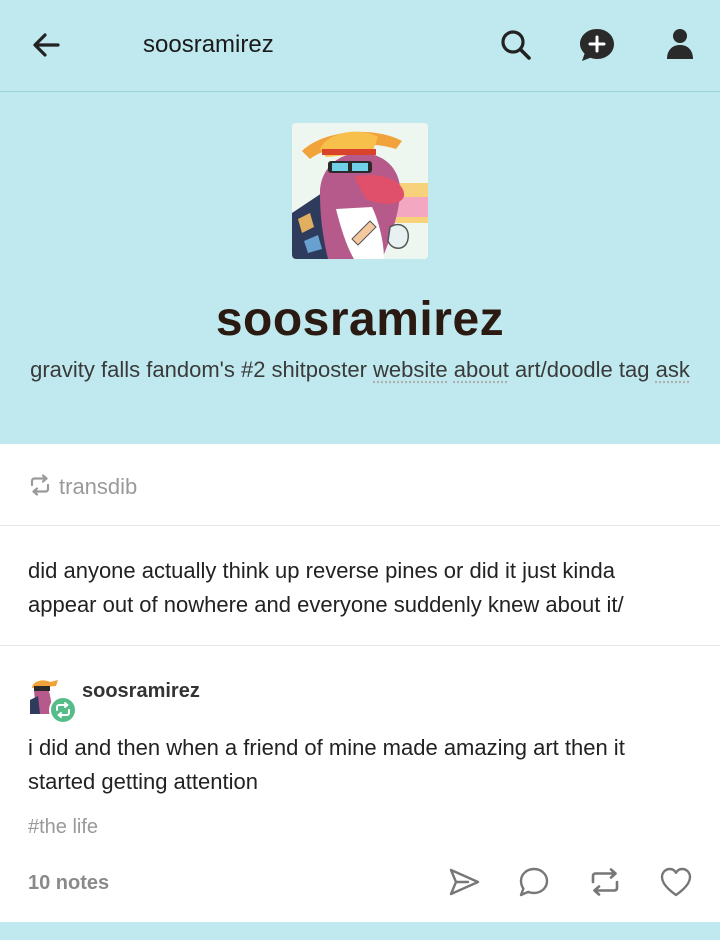 Image resolution: width=720 pixels, height=940 pixels. I want to click on account-button, so click(680, 45).